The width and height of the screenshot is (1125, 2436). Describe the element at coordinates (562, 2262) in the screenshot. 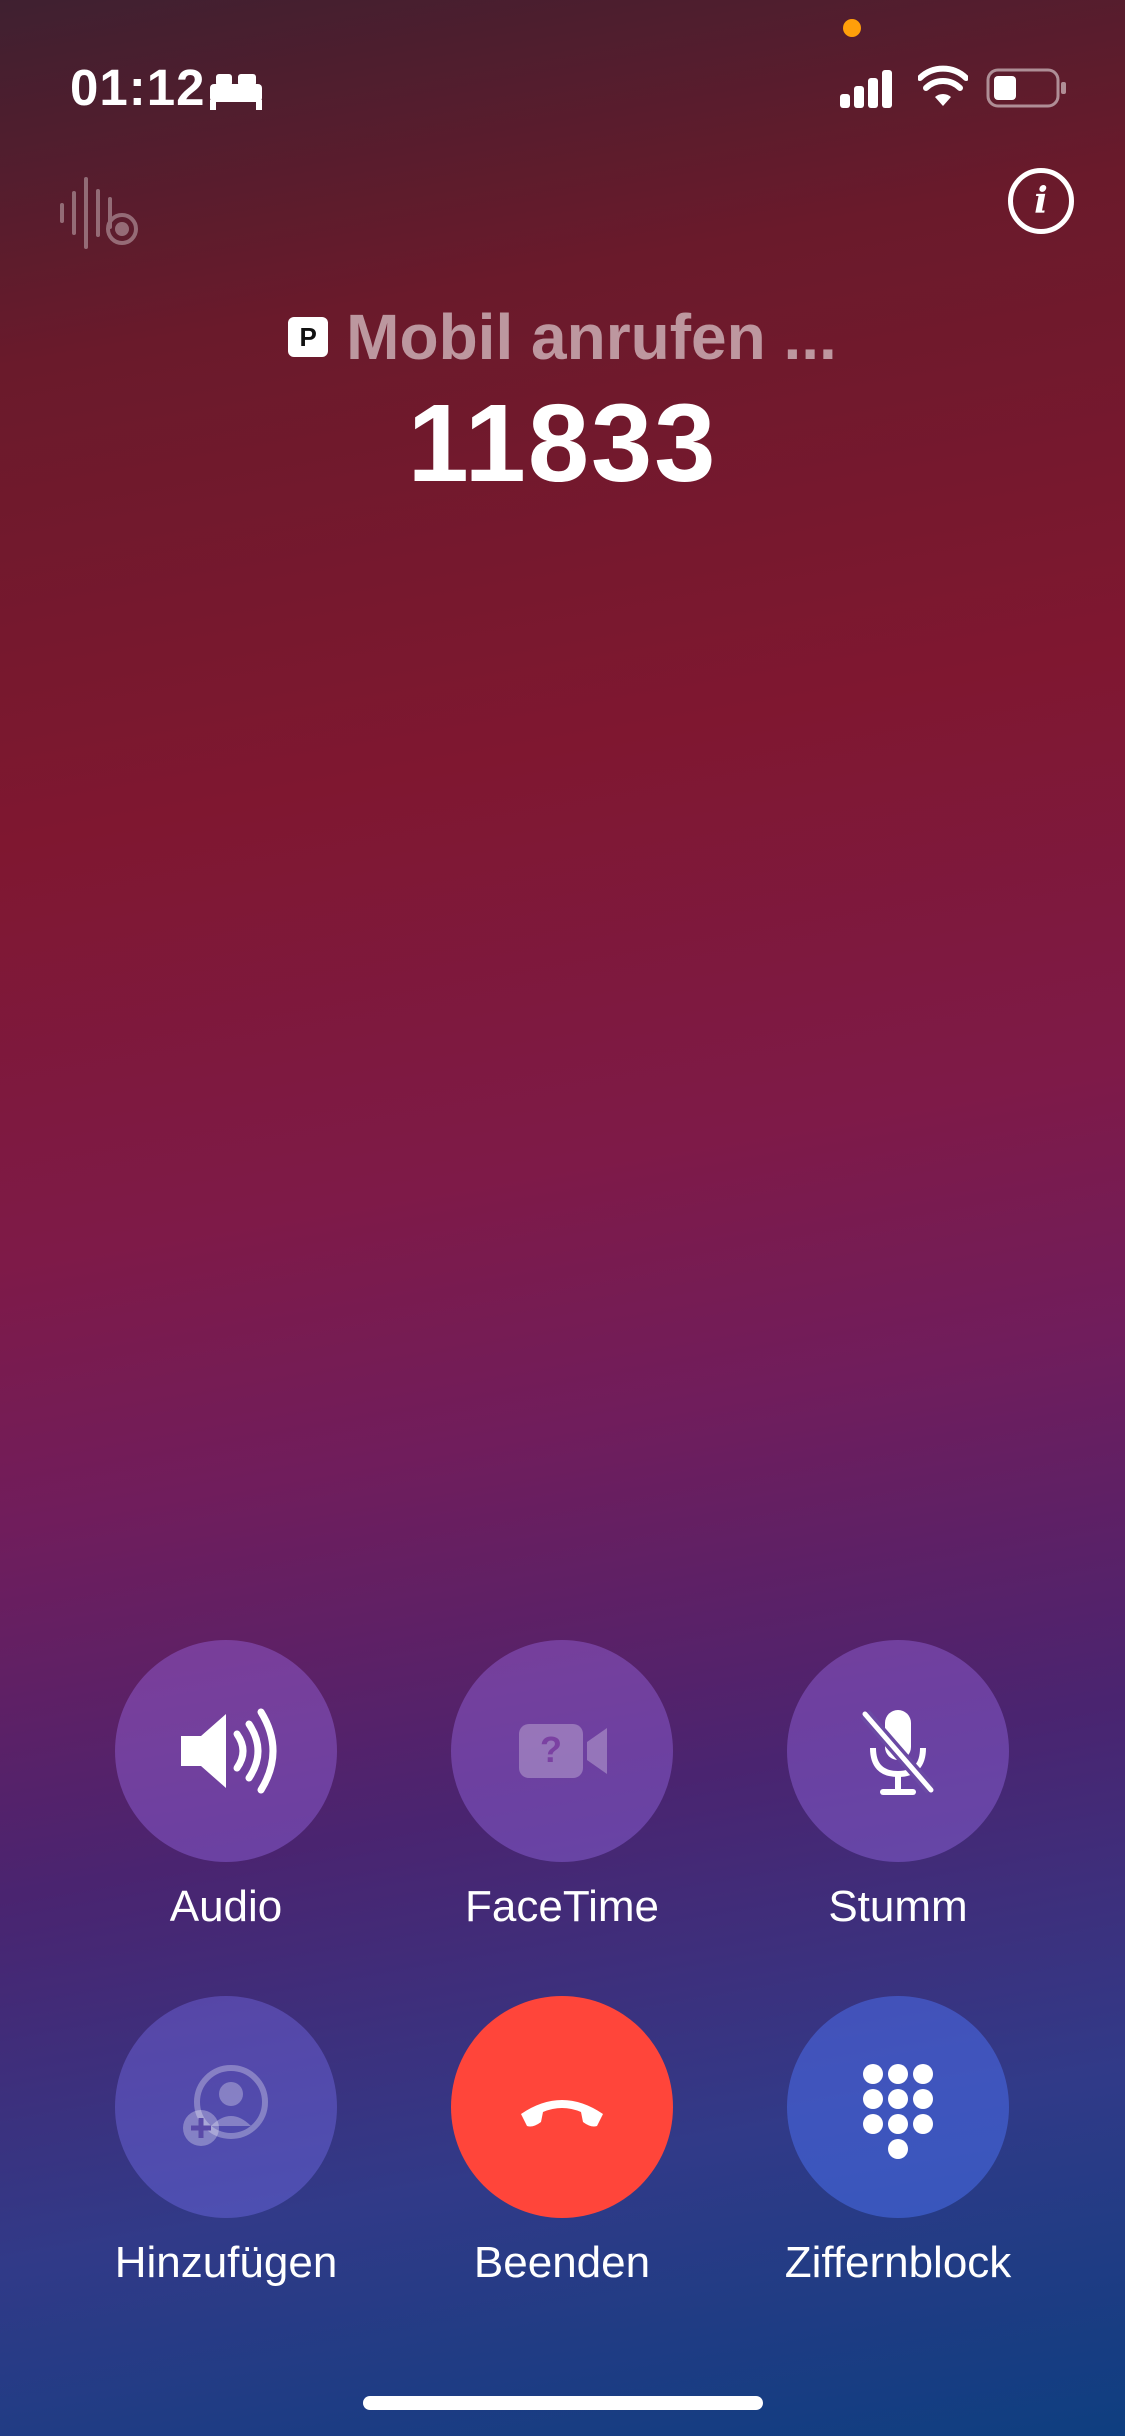

I see `end-call-label: Beenden` at that location.